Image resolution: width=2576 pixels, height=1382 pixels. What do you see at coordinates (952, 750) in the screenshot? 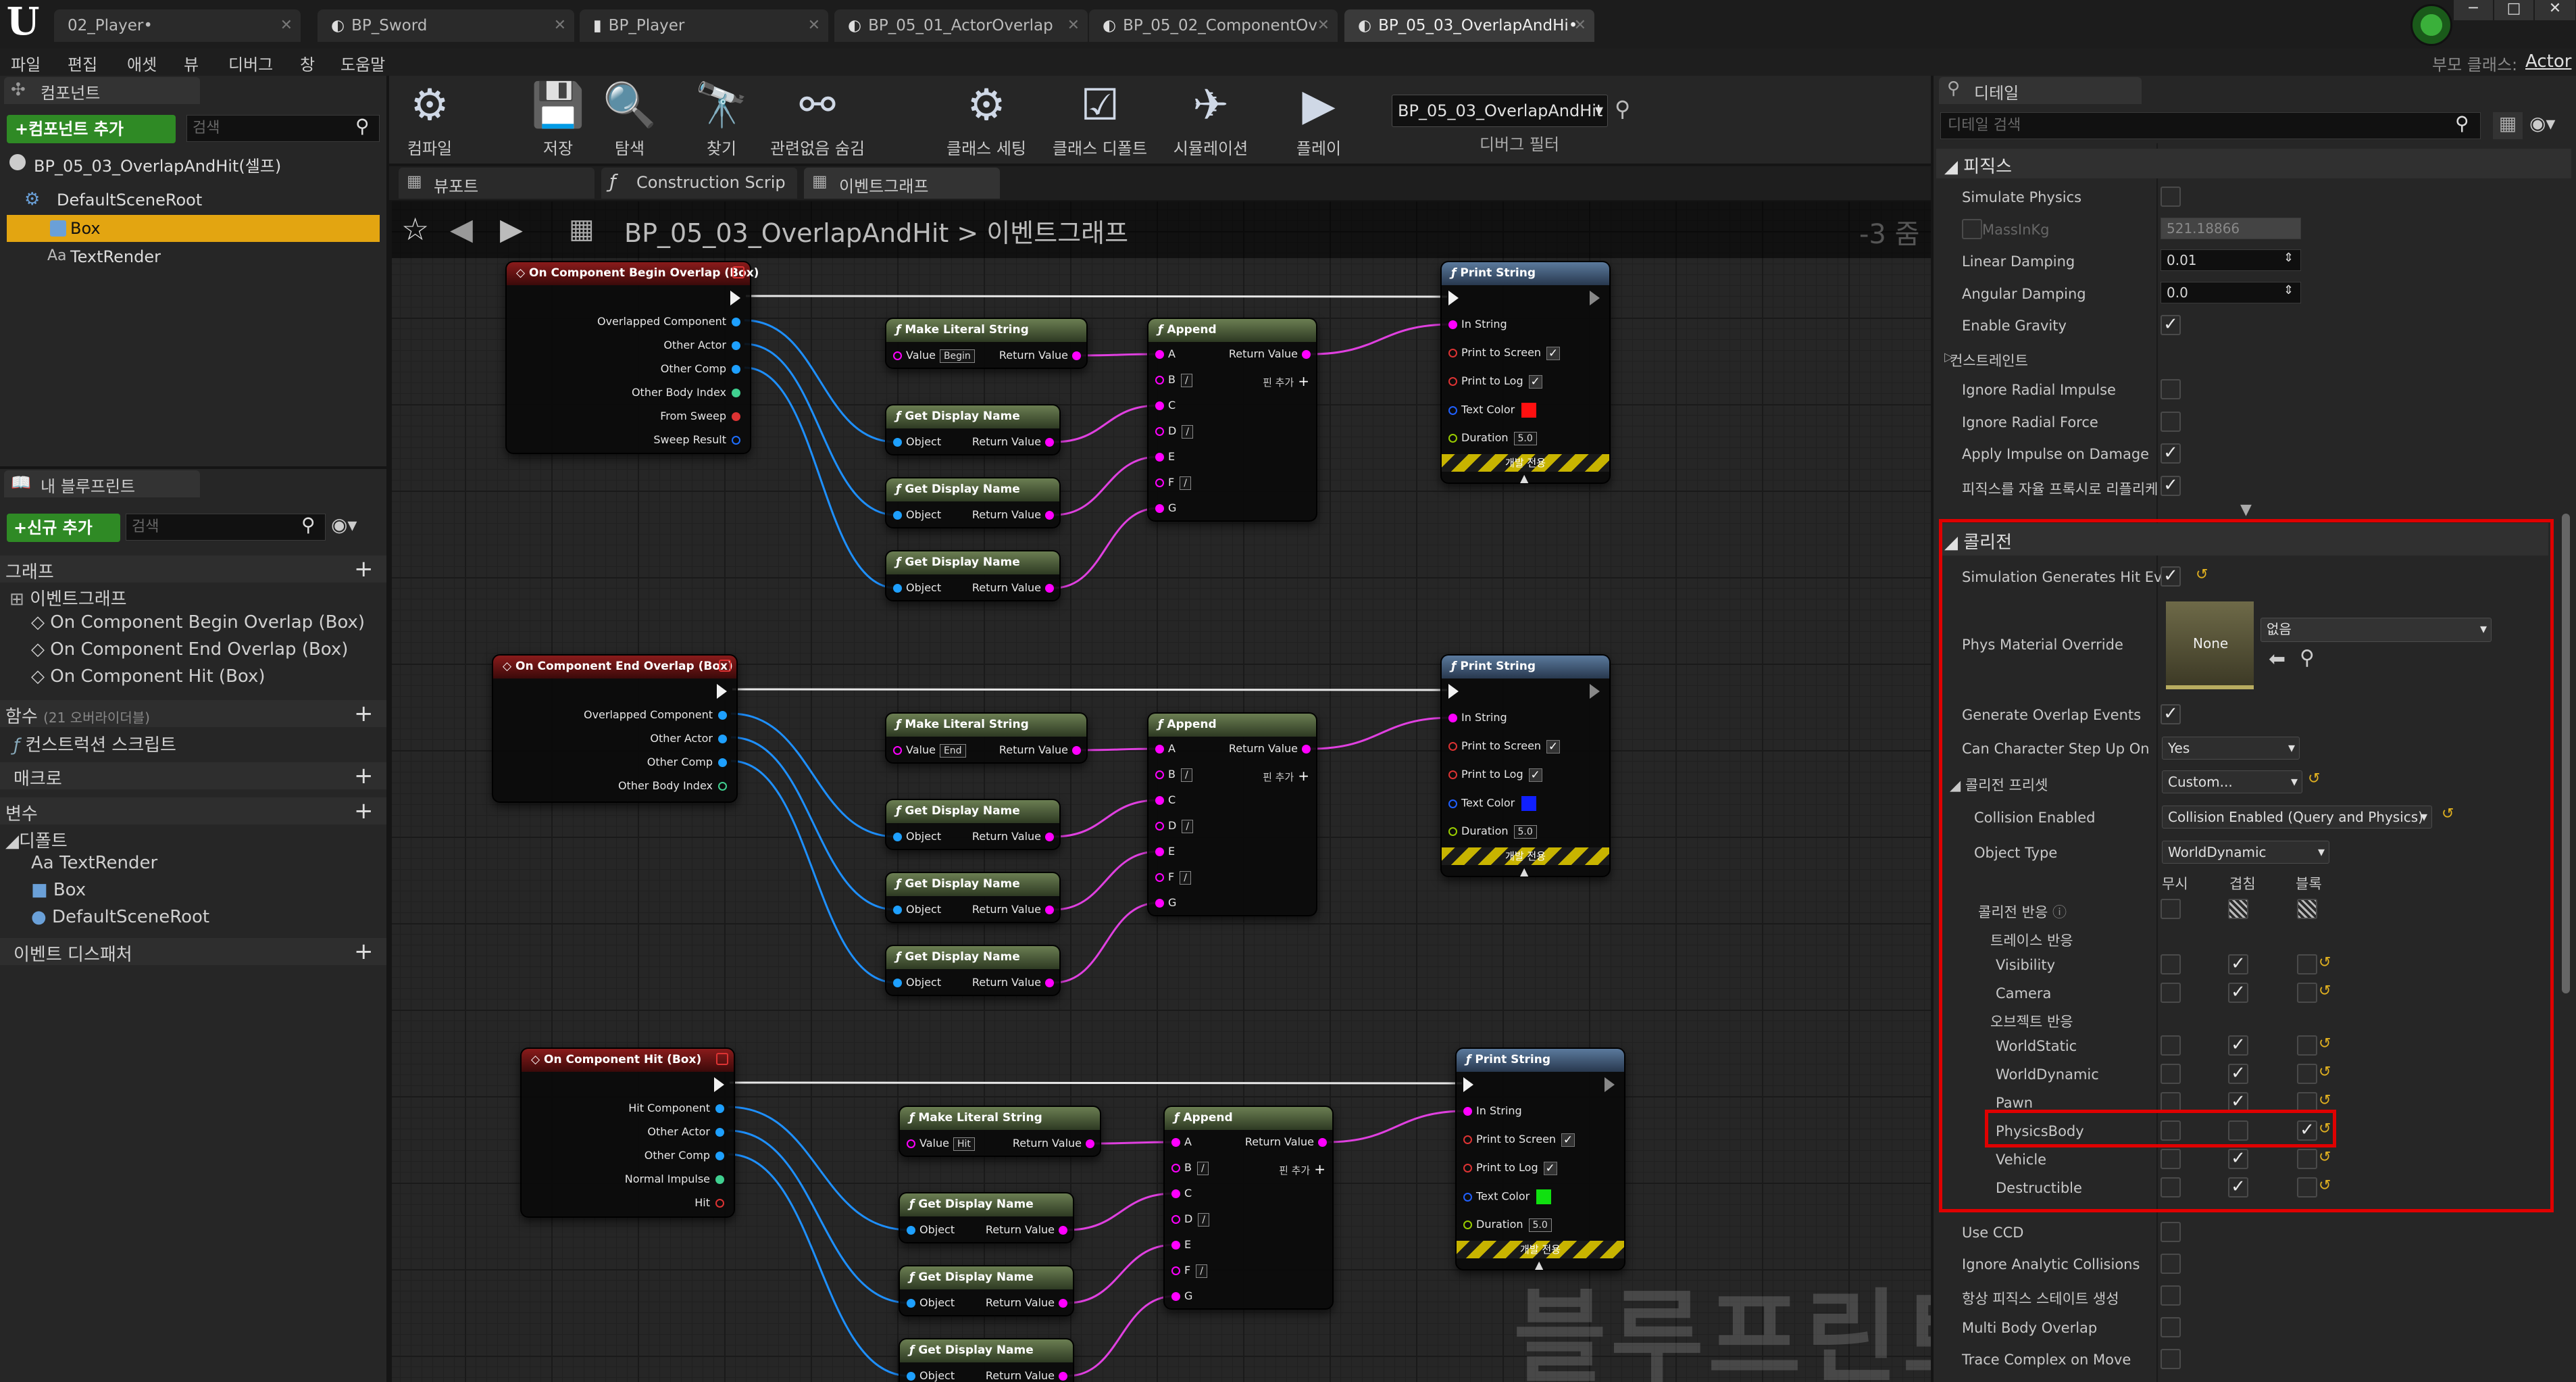
I see `literal-value-box: End` at bounding box center [952, 750].